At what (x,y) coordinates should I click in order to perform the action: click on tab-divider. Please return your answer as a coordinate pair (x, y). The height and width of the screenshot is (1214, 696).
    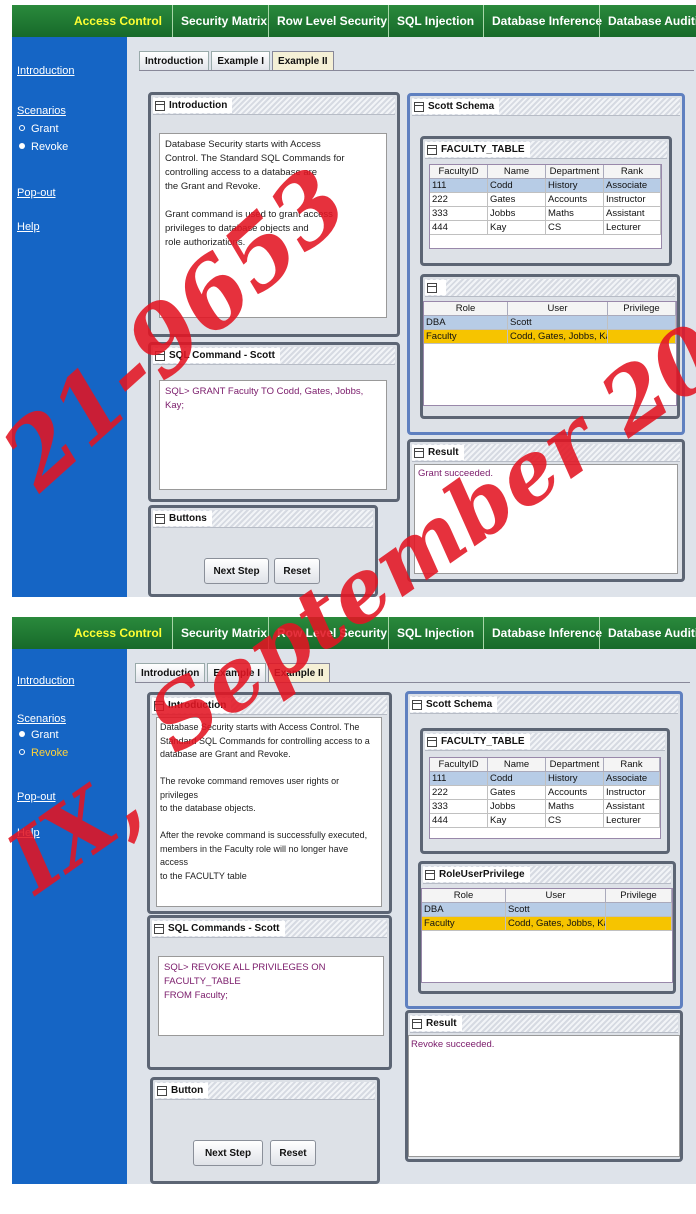
    Looking at the image, I should click on (412, 682).